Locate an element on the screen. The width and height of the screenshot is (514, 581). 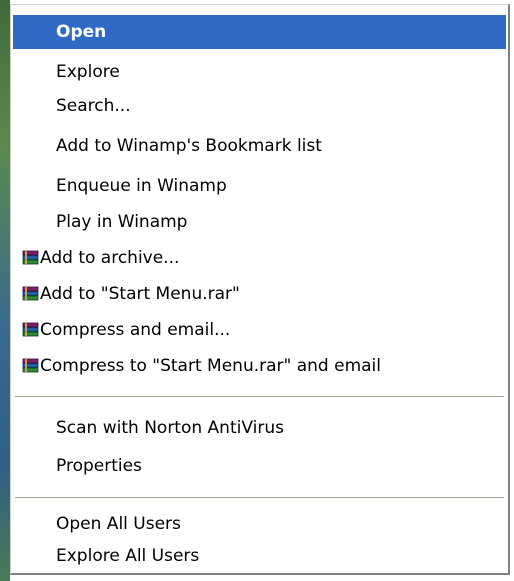
menu-item-open-all-users: Open All Users is located at coordinates (259, 524).